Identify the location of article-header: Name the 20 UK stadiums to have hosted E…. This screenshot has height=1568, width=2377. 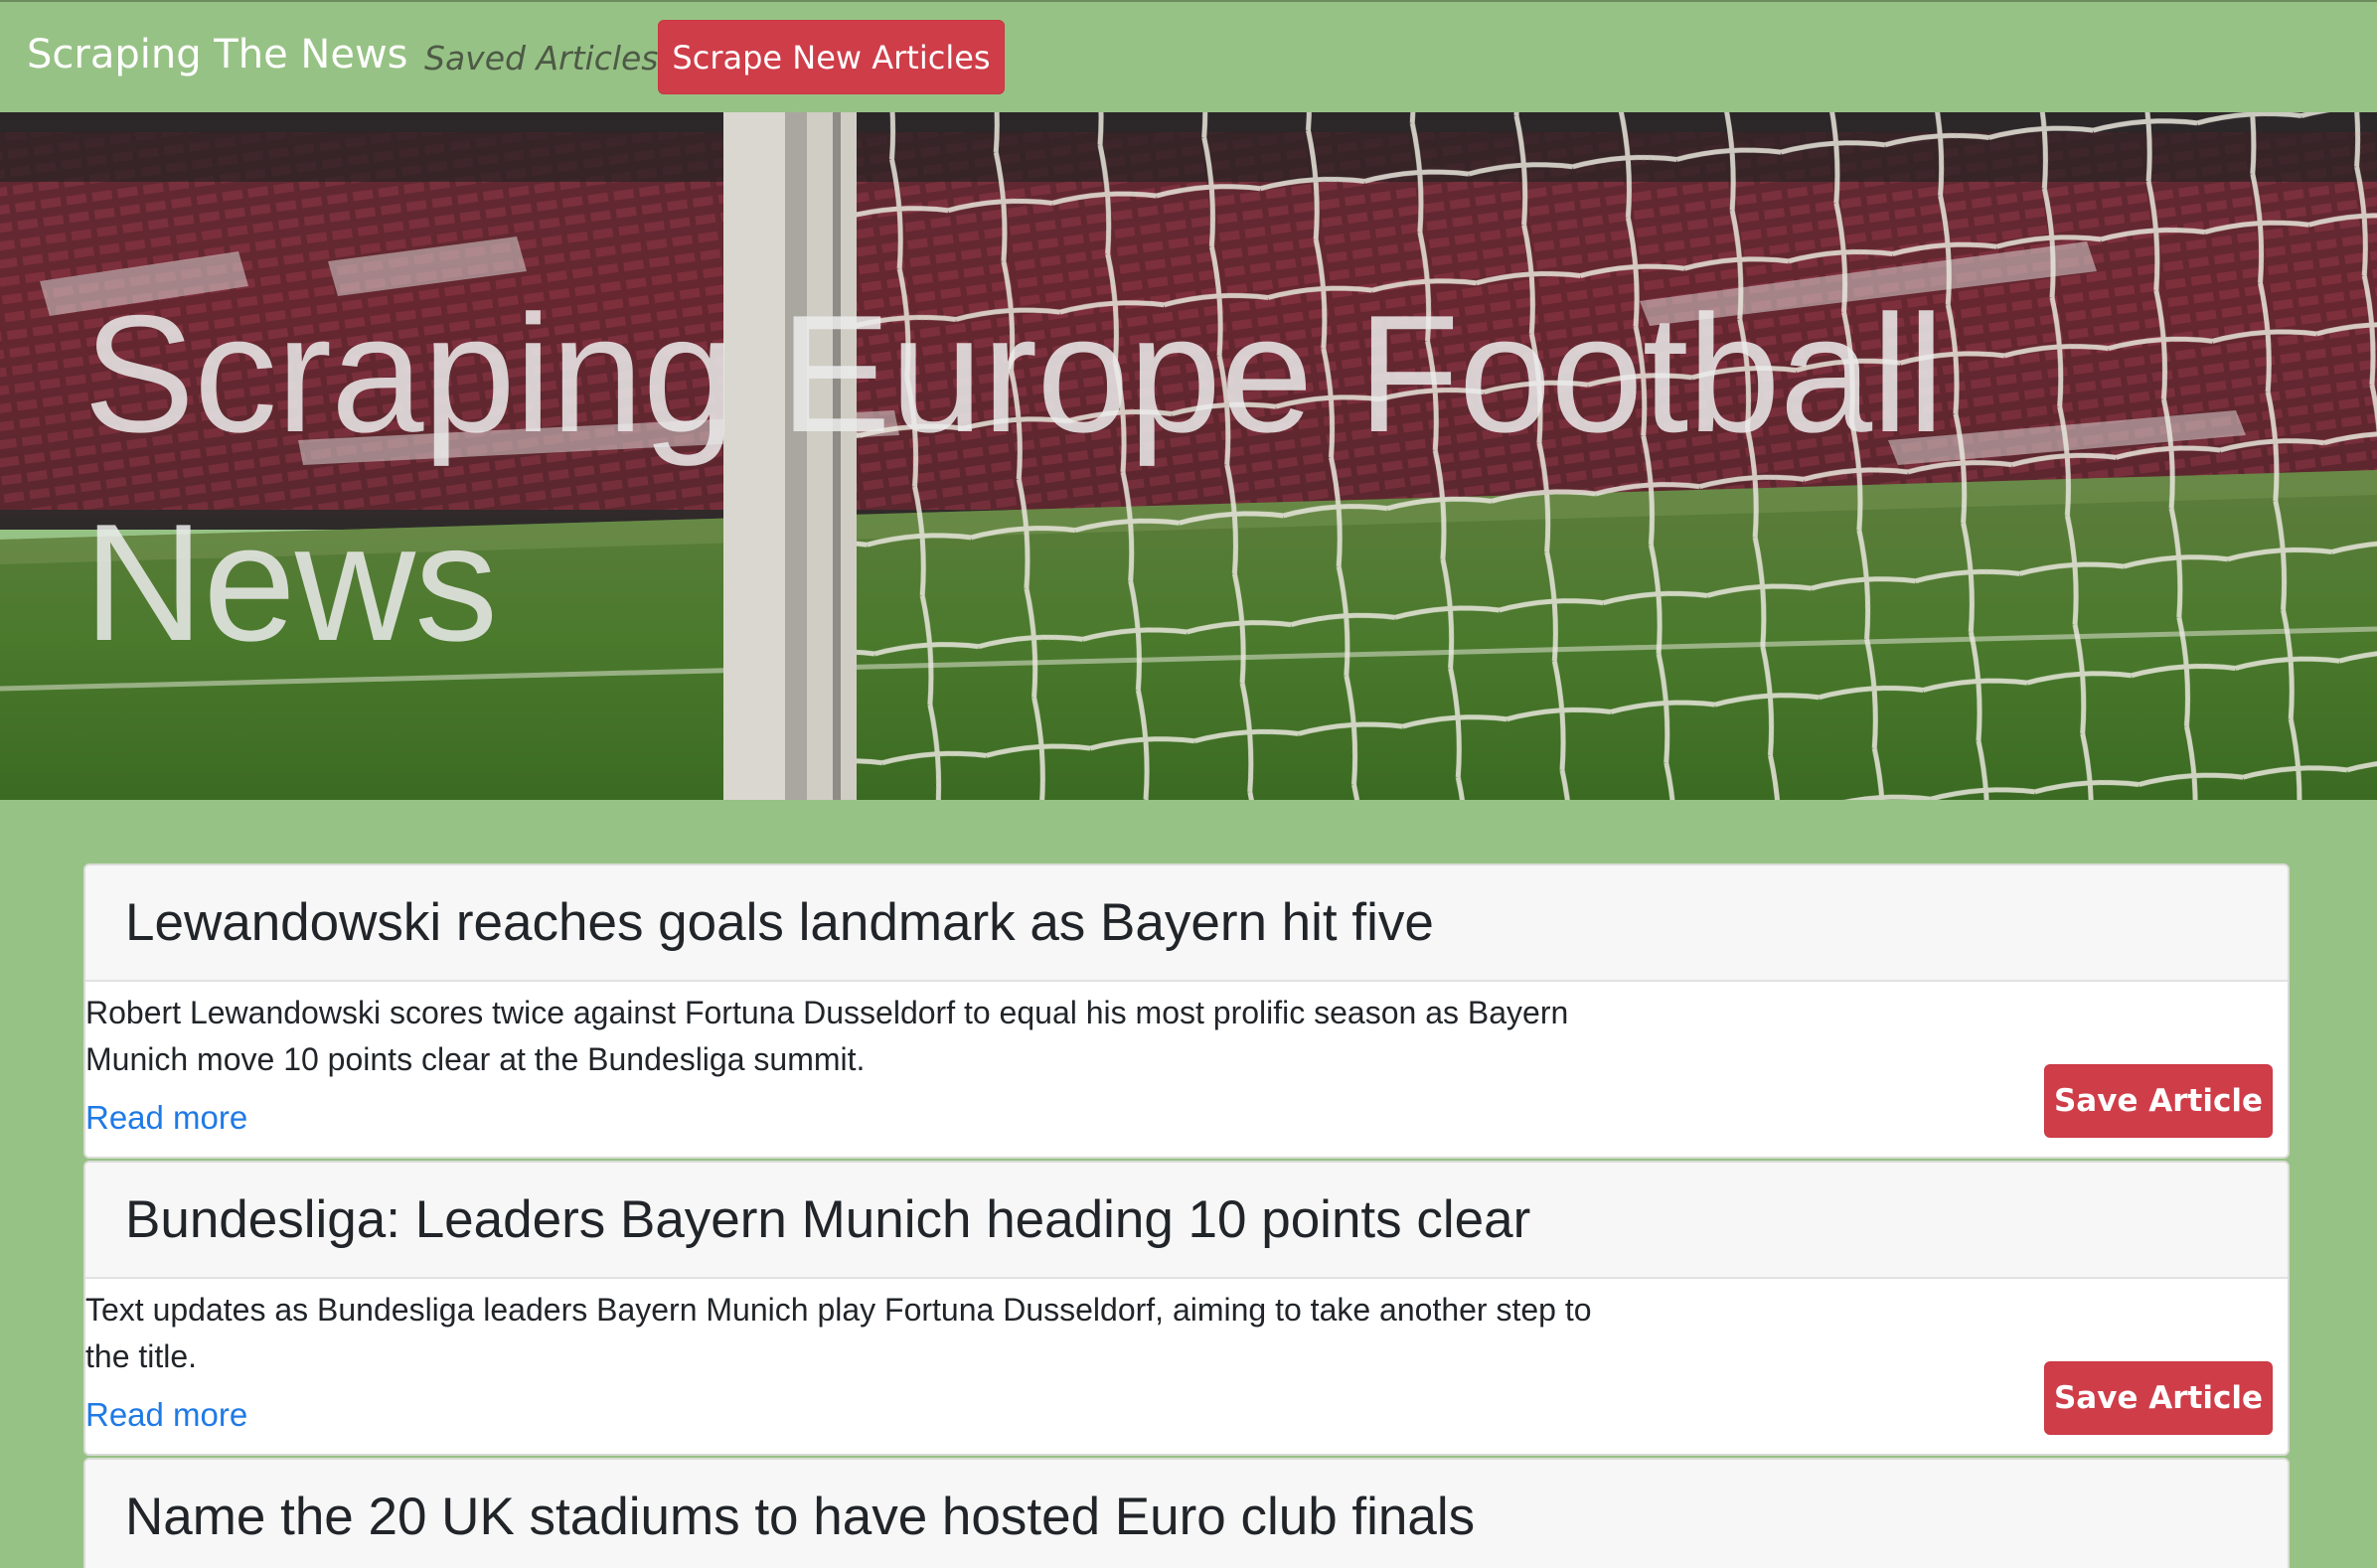
(1186, 1514).